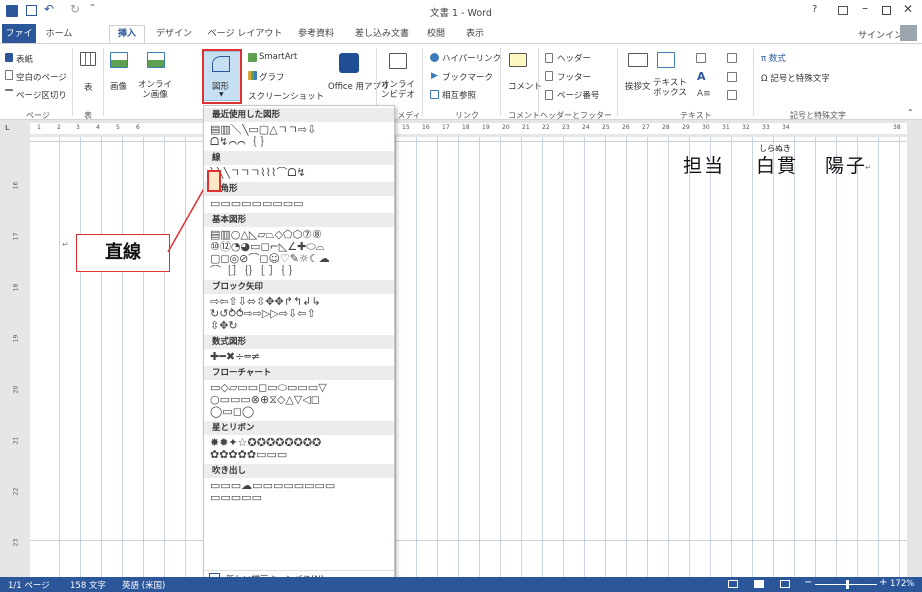  Describe the element at coordinates (759, 584) in the screenshot. I see `print-layout-icon` at that location.